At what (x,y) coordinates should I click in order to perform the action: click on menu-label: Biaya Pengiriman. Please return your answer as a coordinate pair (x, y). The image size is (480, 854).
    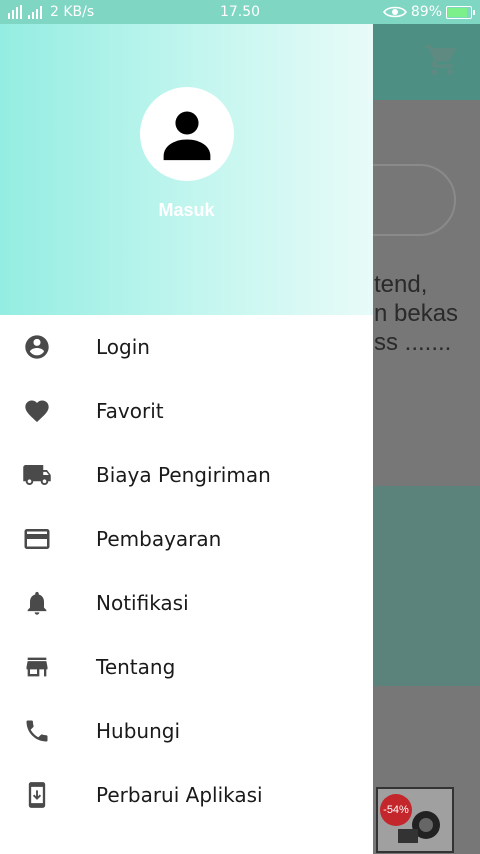
    Looking at the image, I should click on (183, 475).